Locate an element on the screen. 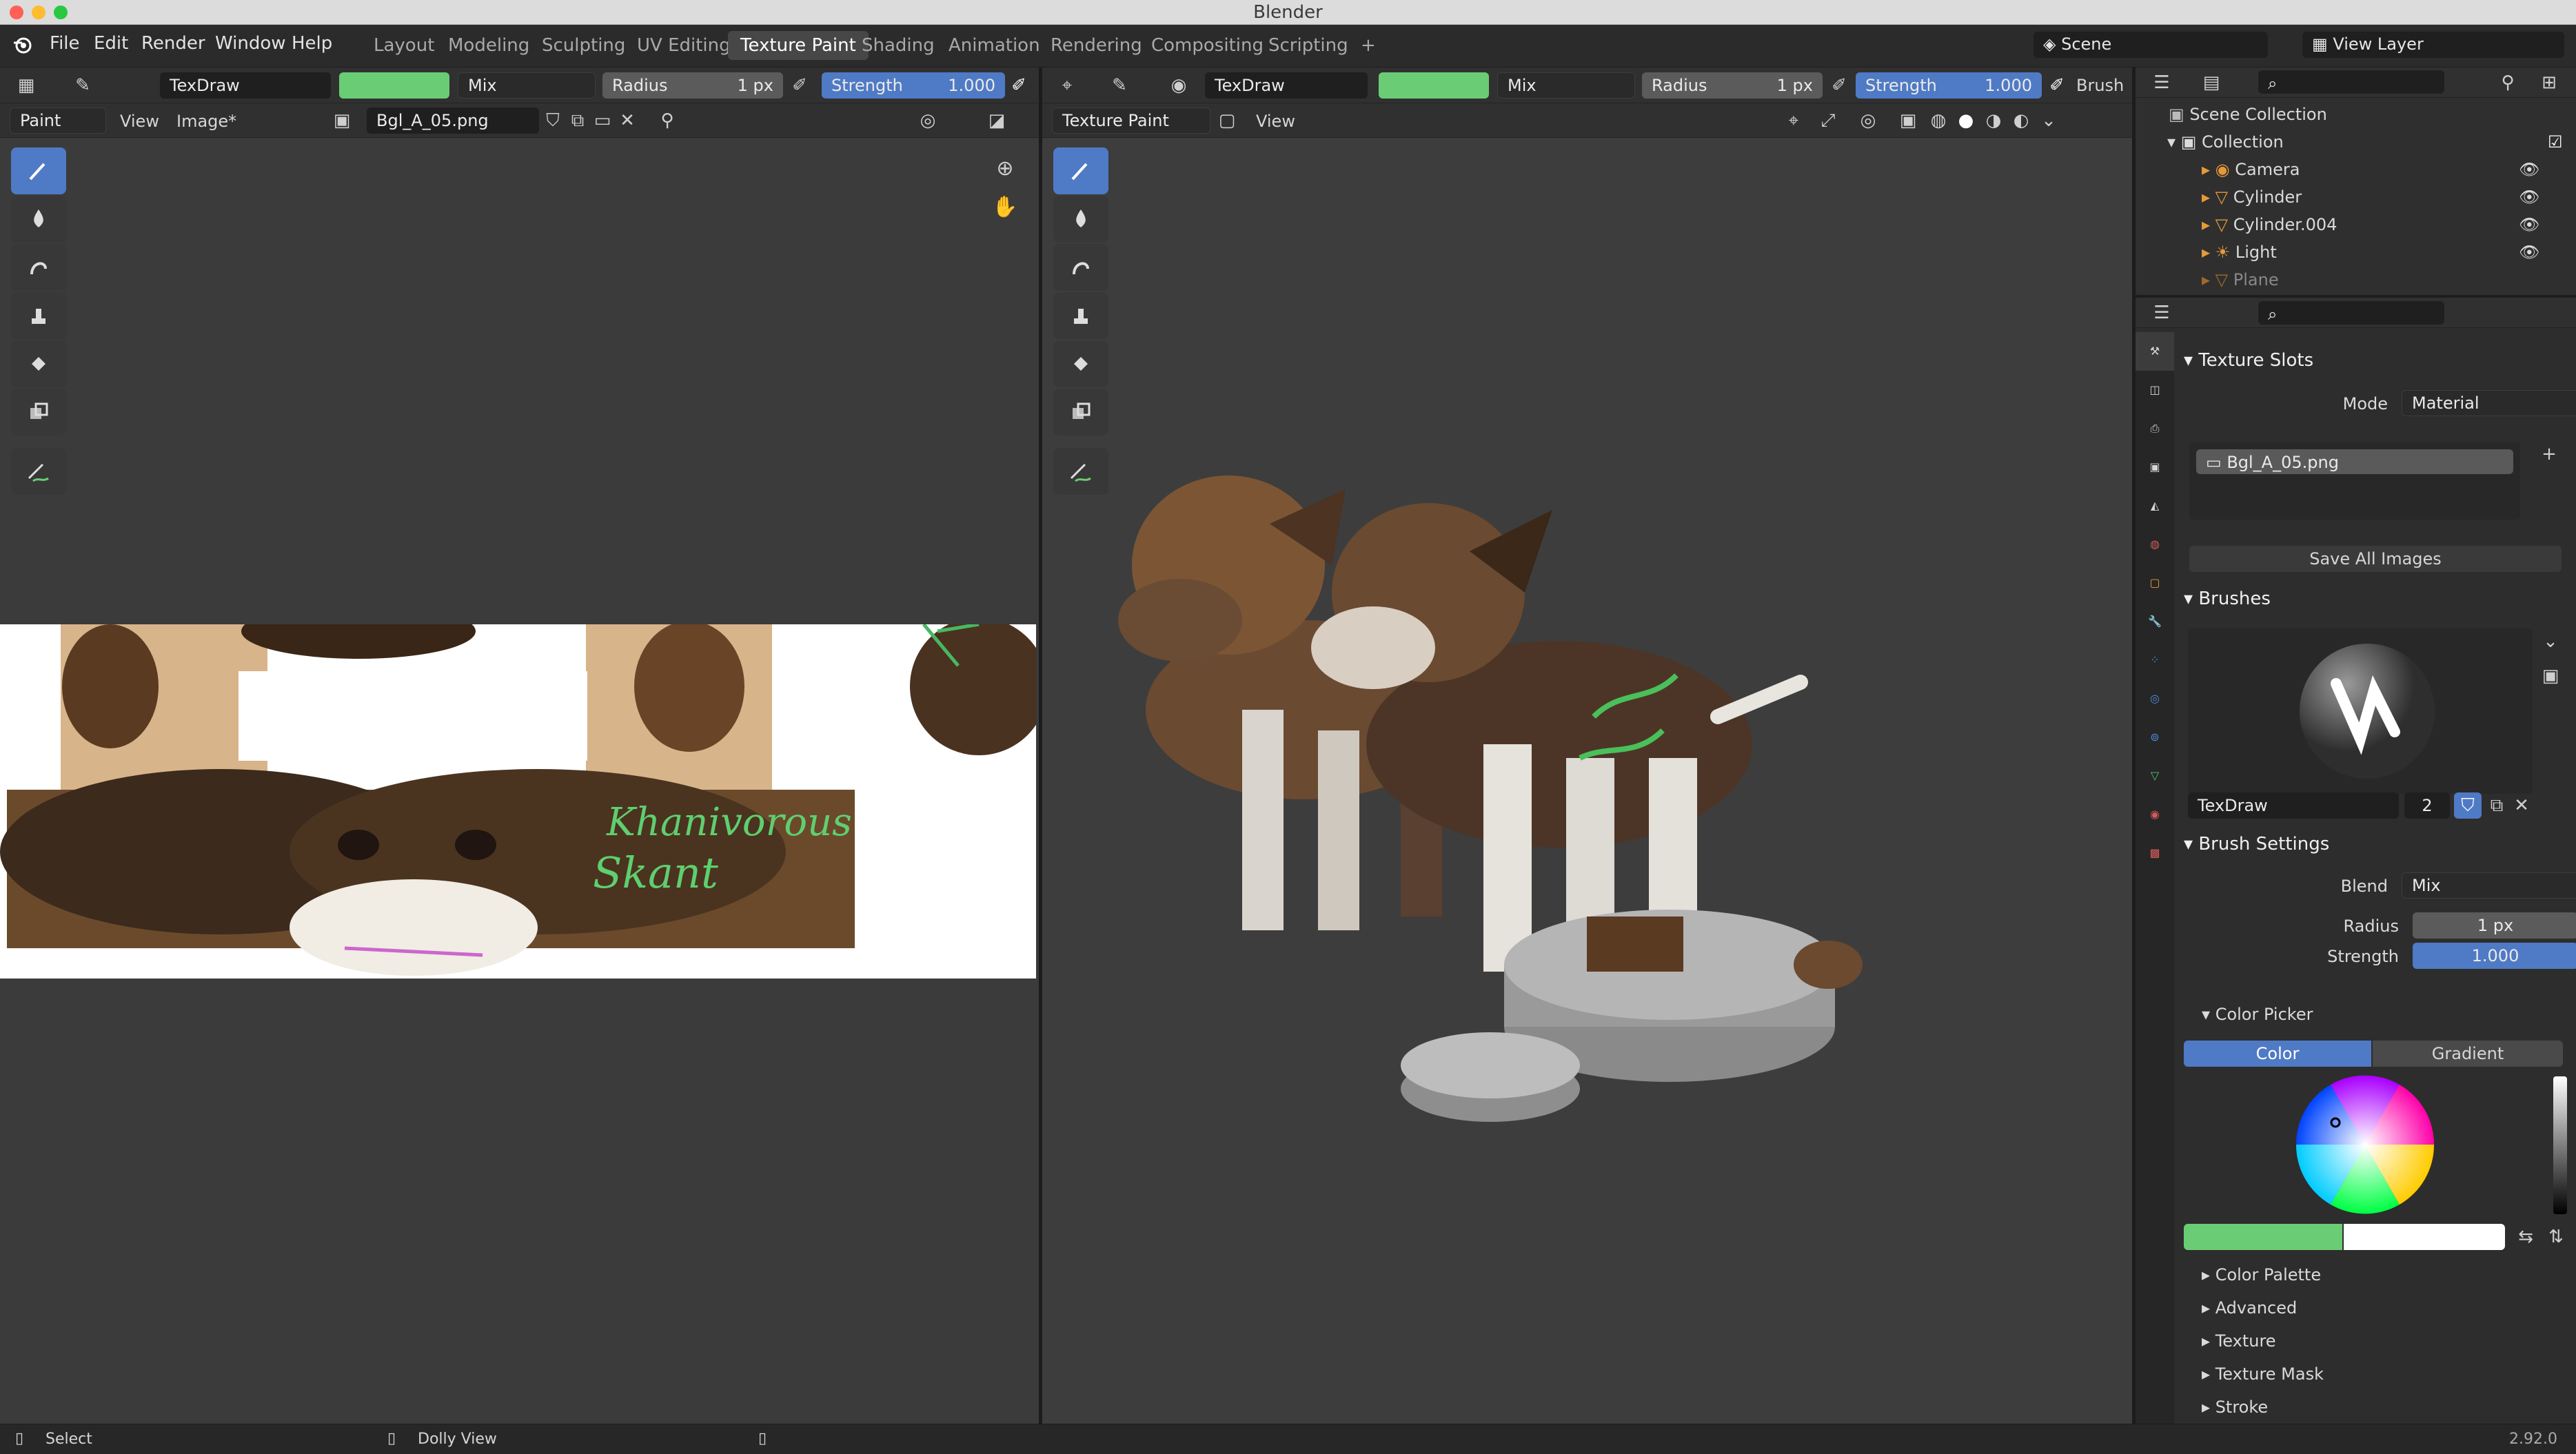 Image resolution: width=2576 pixels, height=1454 pixels. tab-animation: Animation is located at coordinates (994, 45).